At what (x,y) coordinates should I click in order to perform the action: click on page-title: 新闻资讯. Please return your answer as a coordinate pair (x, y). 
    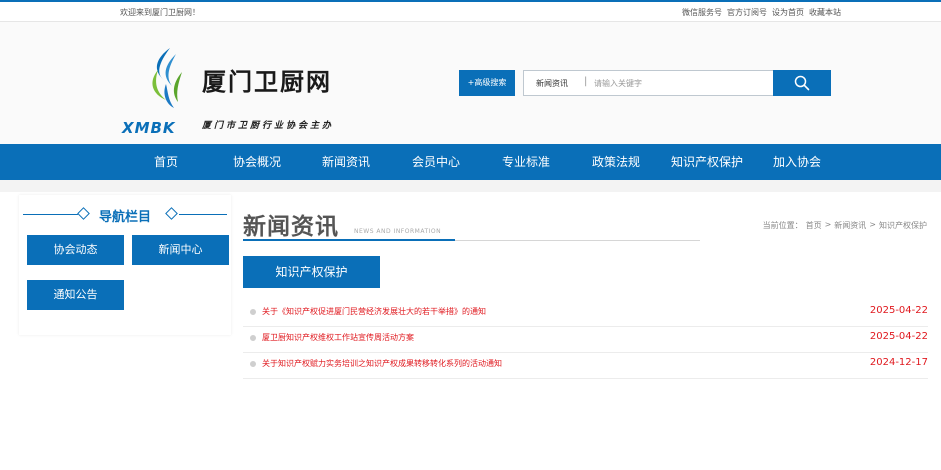
    Looking at the image, I should click on (291, 227).